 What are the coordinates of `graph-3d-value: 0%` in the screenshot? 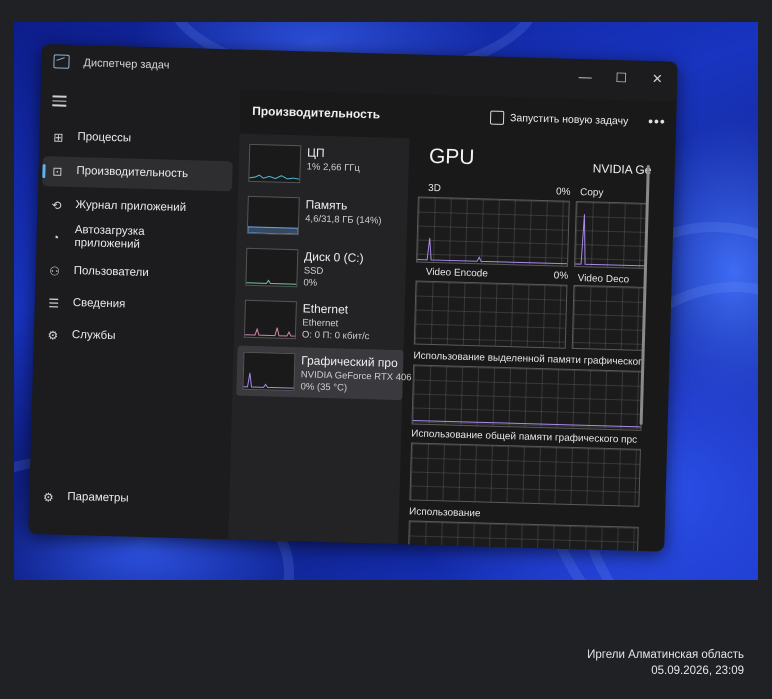 It's located at (563, 192).